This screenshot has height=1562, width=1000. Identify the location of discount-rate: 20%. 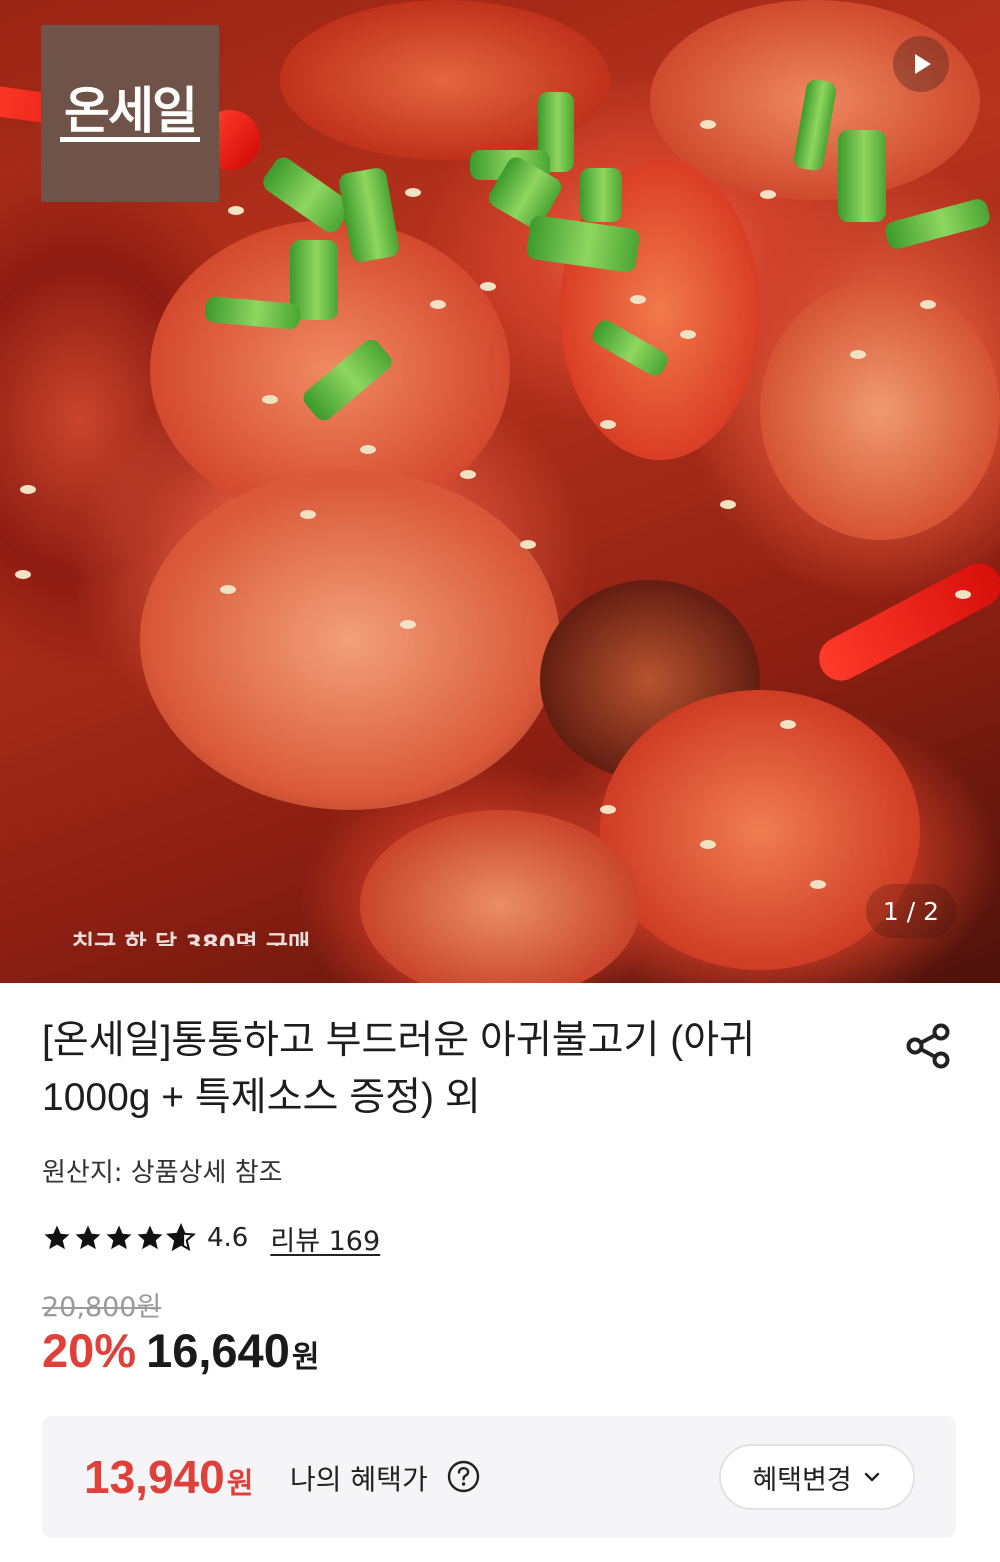
(89, 1350).